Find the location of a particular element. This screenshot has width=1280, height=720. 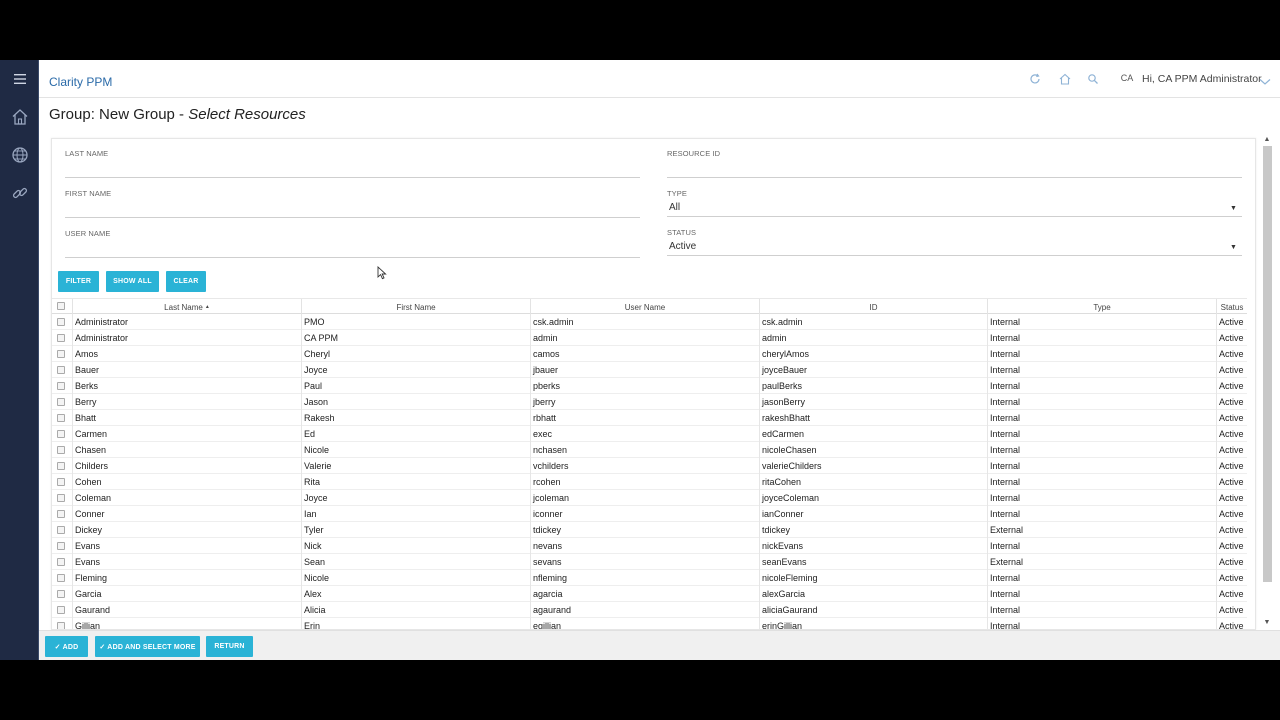

table-row: Berry Jason jberry jasonBerry Internal Active is located at coordinates (649, 402).